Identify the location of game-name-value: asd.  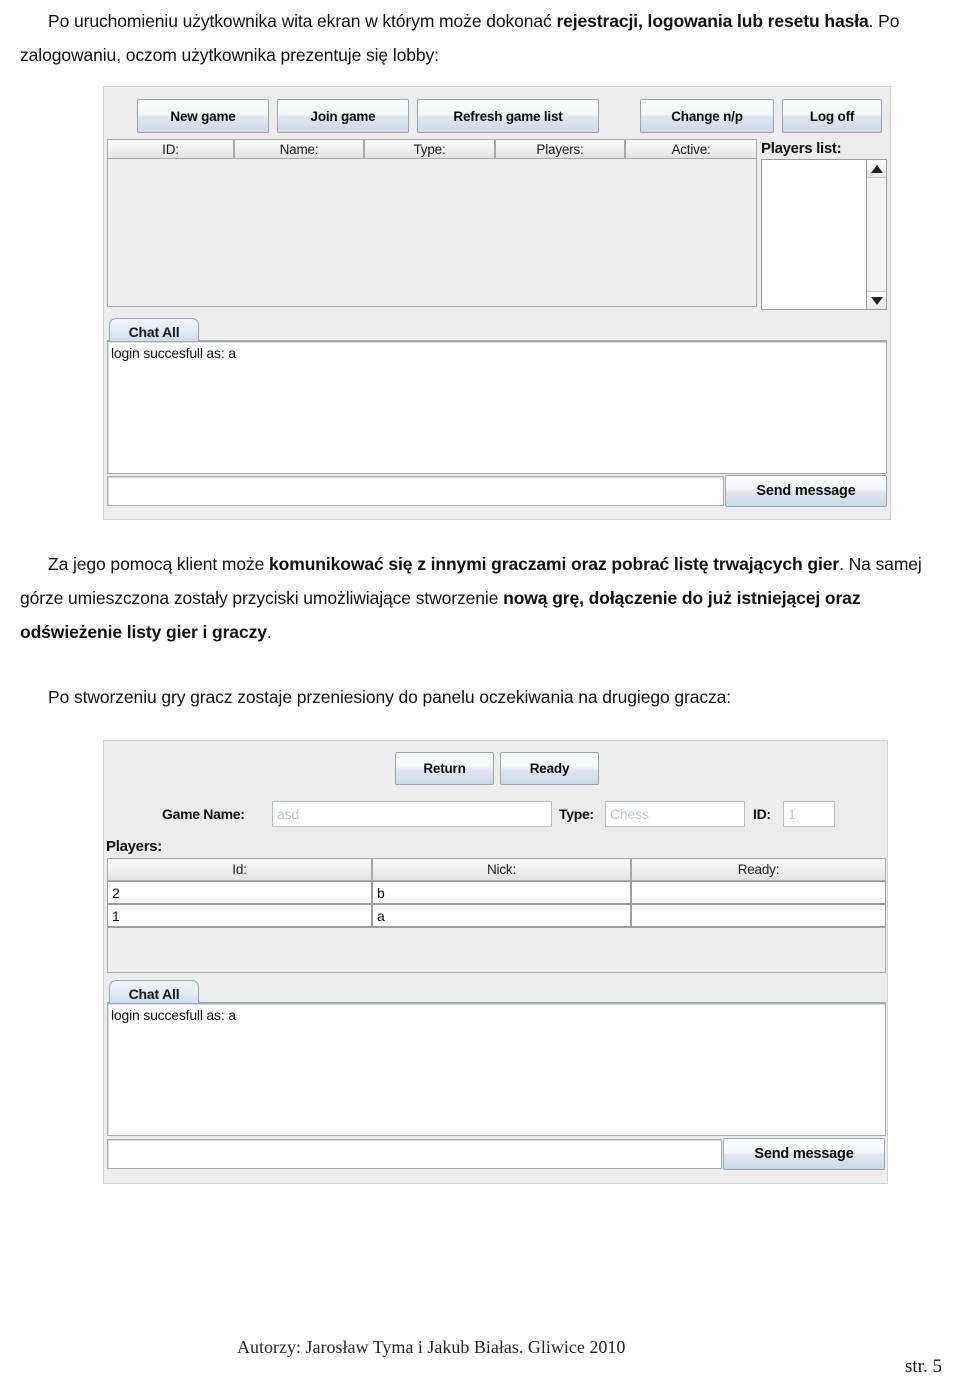
(288, 814).